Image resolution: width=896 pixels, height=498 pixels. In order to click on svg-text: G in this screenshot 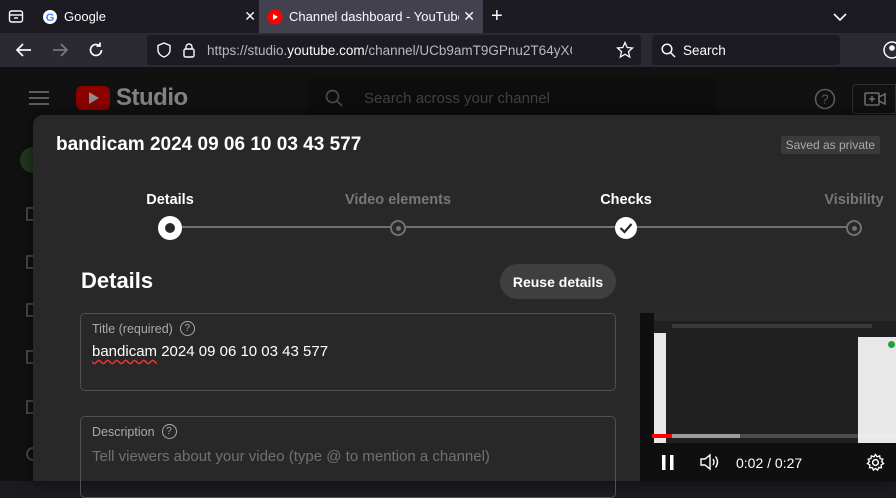, I will do `click(50, 18)`.